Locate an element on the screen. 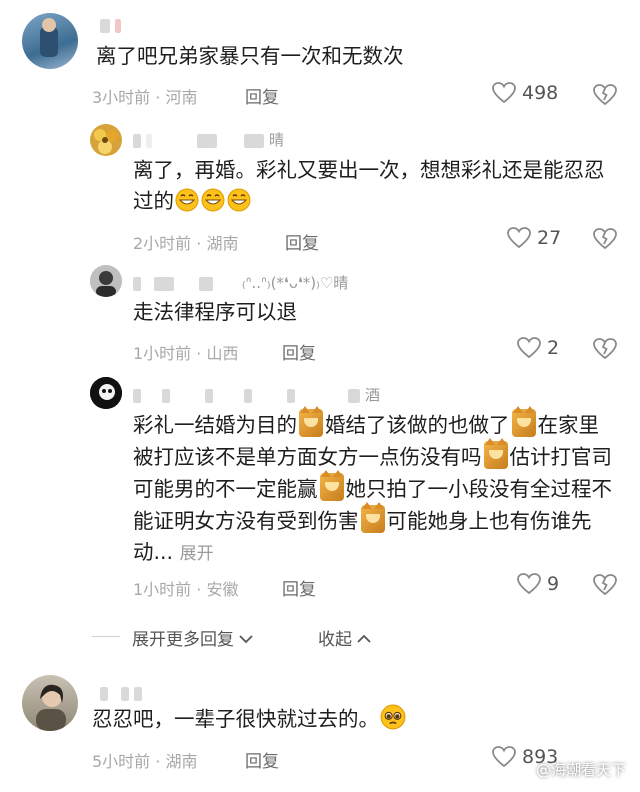 The width and height of the screenshot is (640, 792). username: 晴 is located at coordinates (208, 139).